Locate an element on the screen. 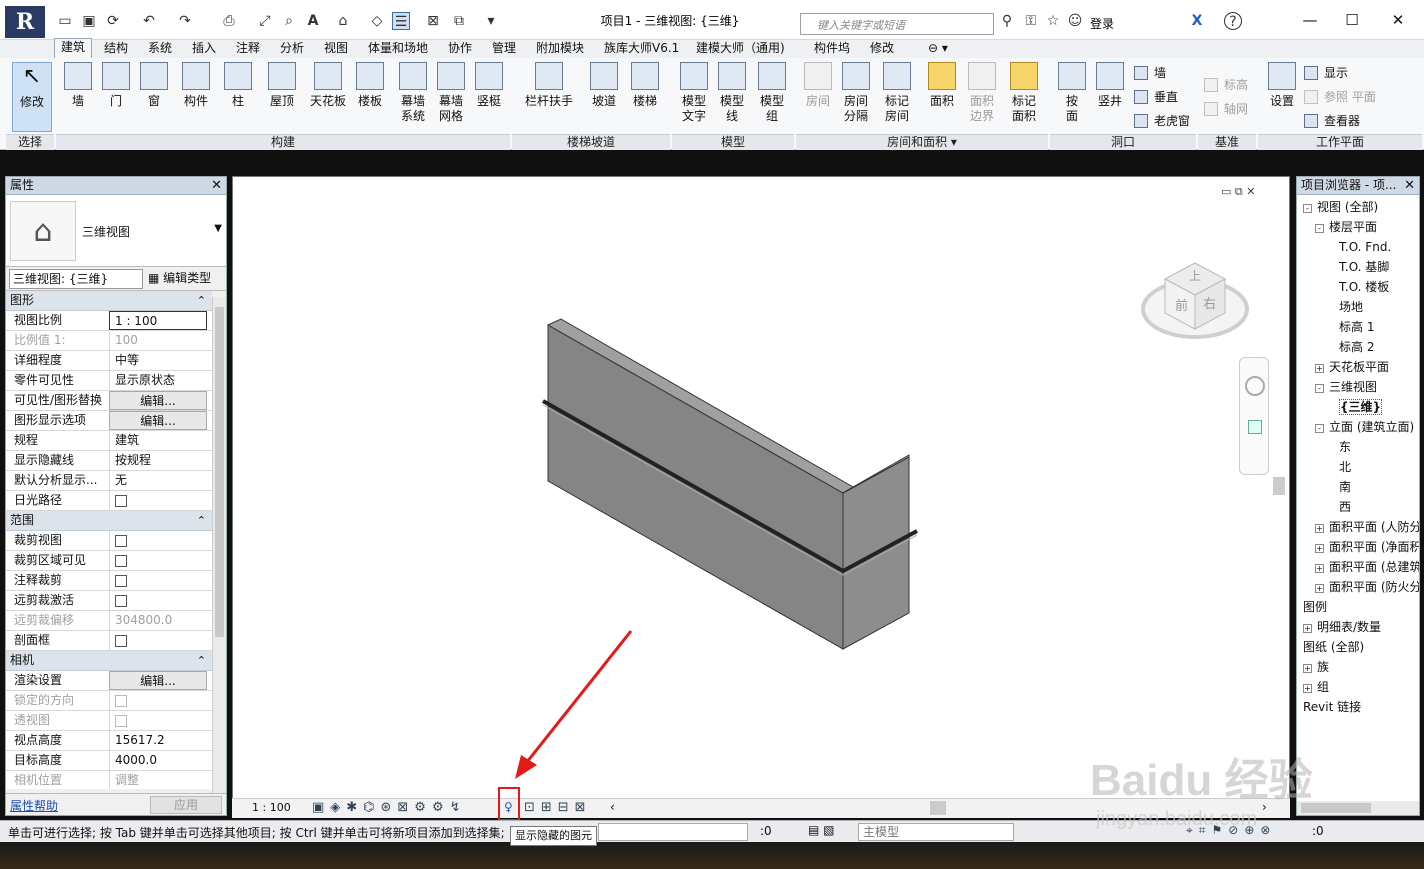  browser-node: - 三维视图 is located at coordinates (1346, 387).